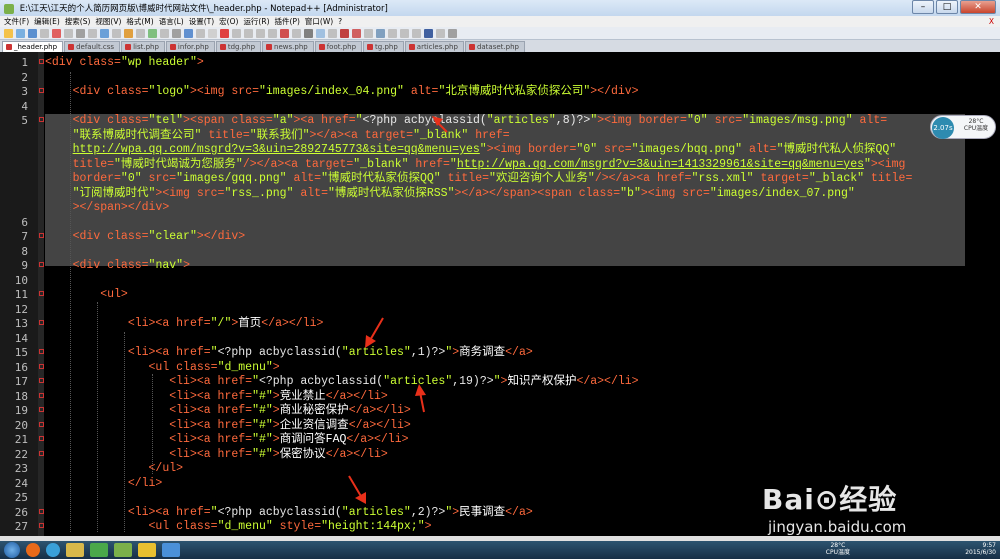 The height and width of the screenshot is (559, 1000). Describe the element at coordinates (830, 499) in the screenshot. I see `baidu-logo: Bai⊙经验` at that location.